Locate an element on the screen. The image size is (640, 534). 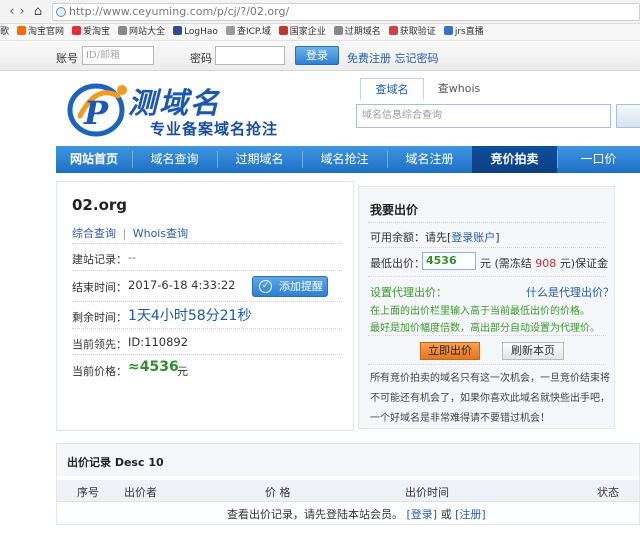
bookmark-item: 获取验证 is located at coordinates (412, 32).